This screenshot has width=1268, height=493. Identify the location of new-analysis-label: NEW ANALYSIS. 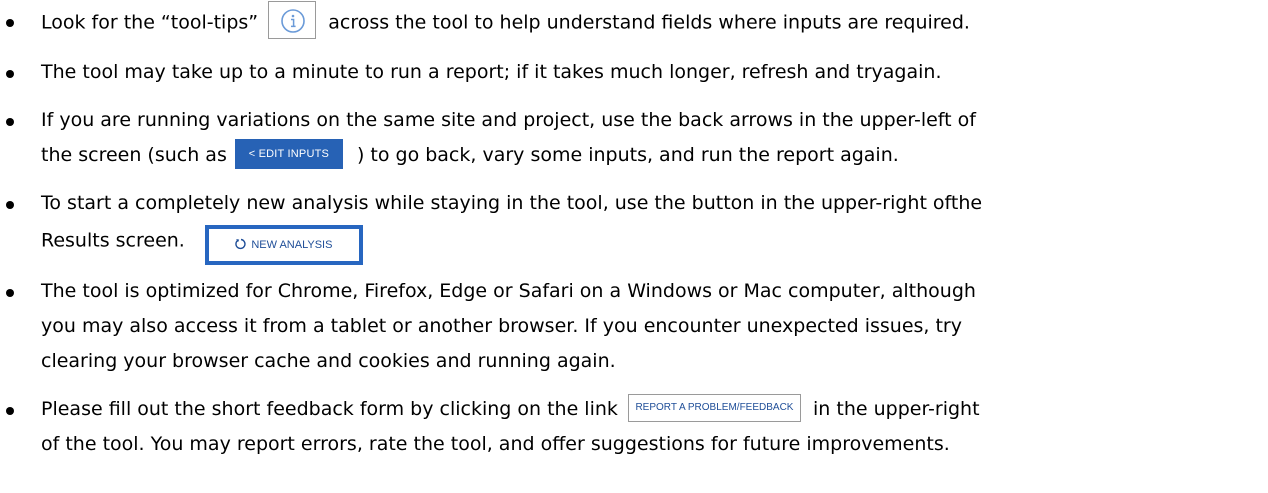
(292, 245).